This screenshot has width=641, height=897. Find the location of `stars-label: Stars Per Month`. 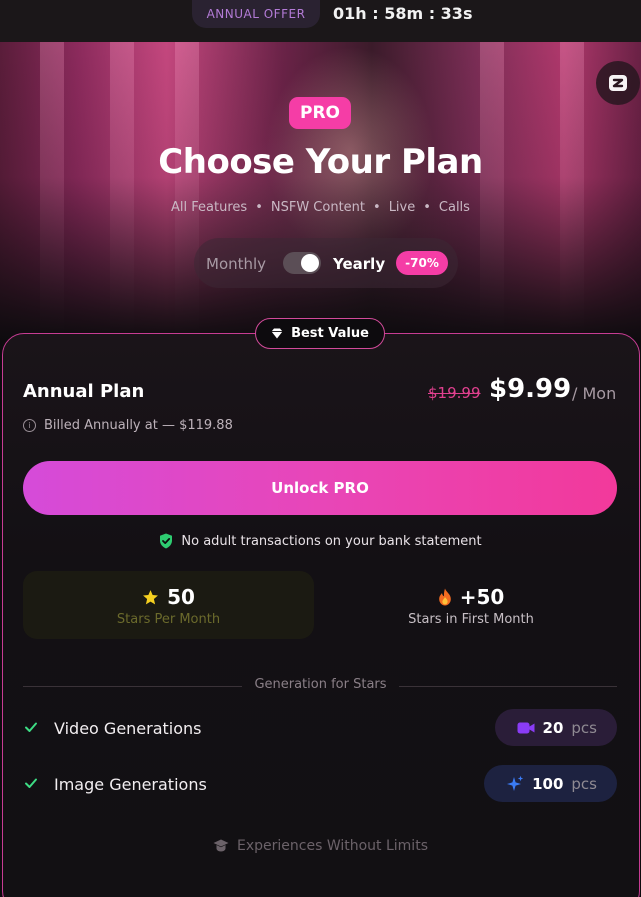

stars-label: Stars Per Month is located at coordinates (168, 619).